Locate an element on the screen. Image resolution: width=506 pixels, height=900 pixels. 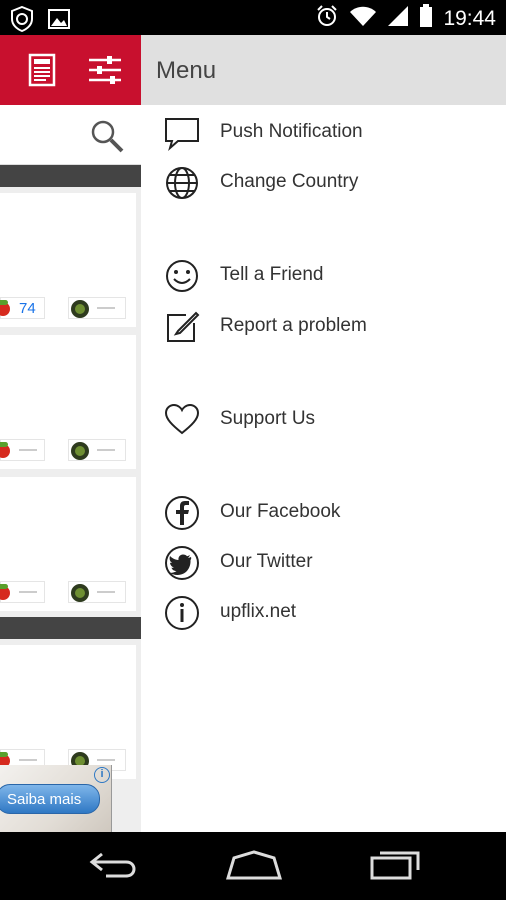
rating-row: 74 is located at coordinates (68, 308).